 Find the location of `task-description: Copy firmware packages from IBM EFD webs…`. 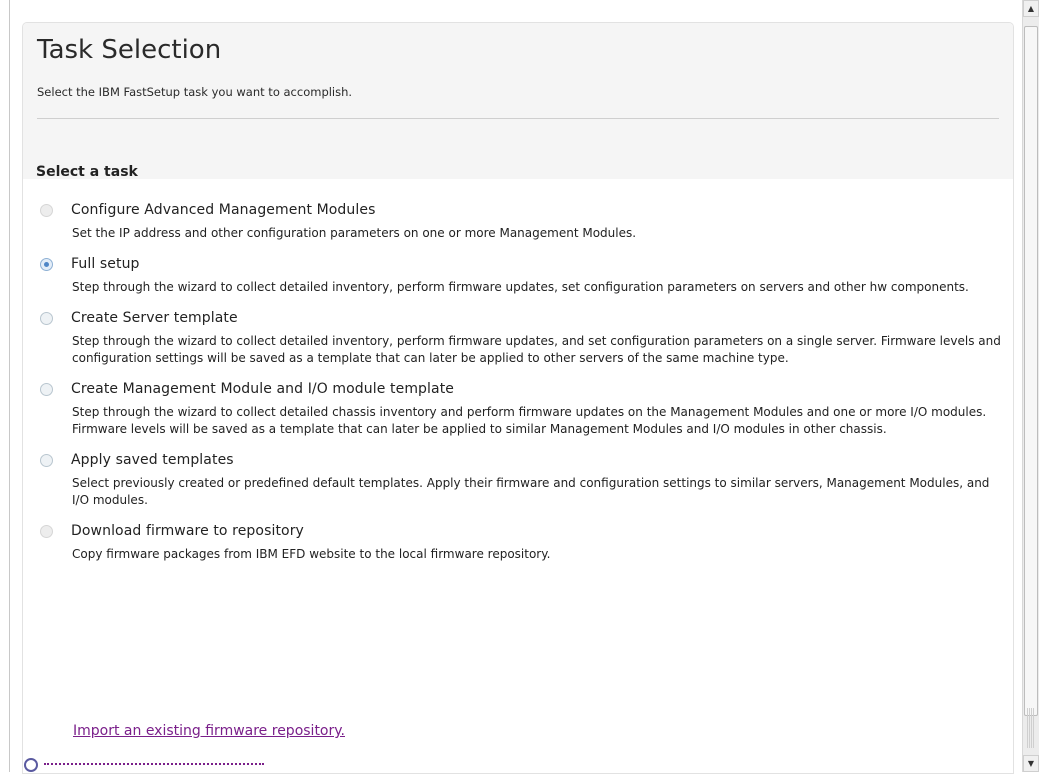

task-description: Copy firmware packages from IBM EFD webs… is located at coordinates (311, 554).